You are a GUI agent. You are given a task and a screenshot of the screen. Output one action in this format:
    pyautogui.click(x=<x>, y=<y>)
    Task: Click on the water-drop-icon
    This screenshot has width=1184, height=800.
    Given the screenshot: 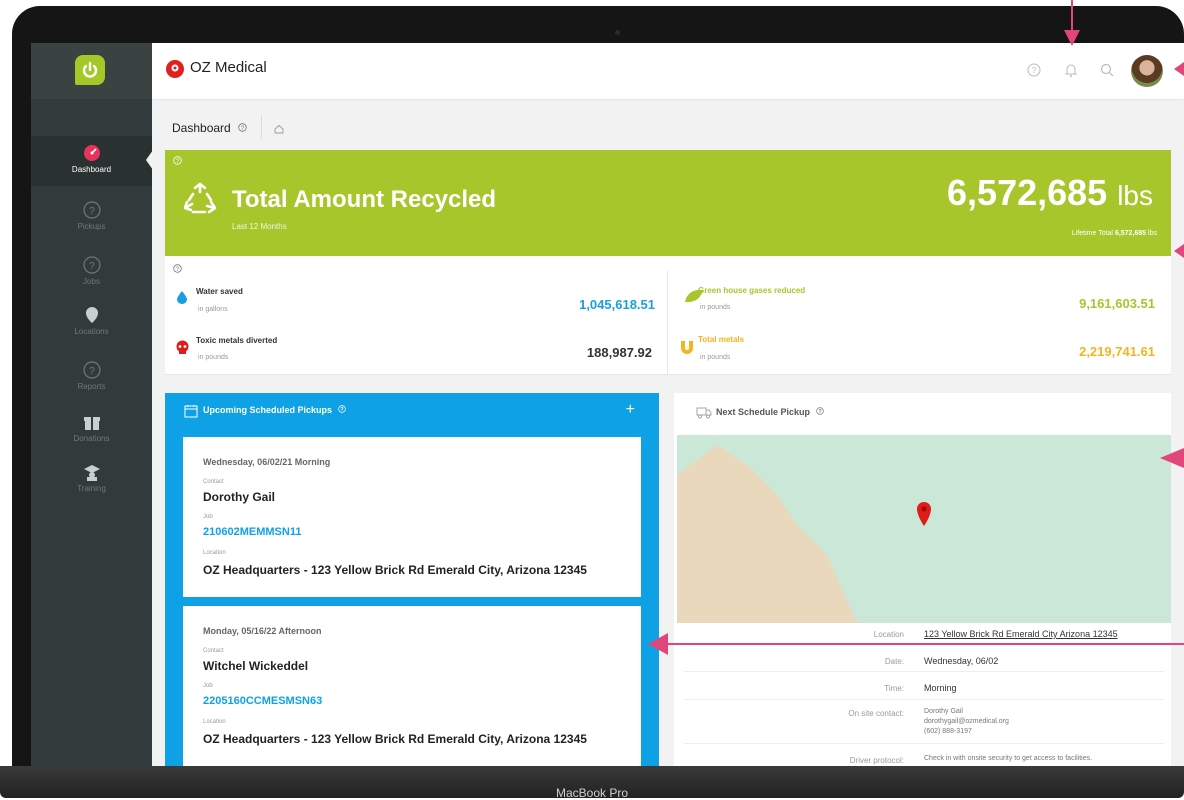 What is the action you would take?
    pyautogui.click(x=182, y=297)
    